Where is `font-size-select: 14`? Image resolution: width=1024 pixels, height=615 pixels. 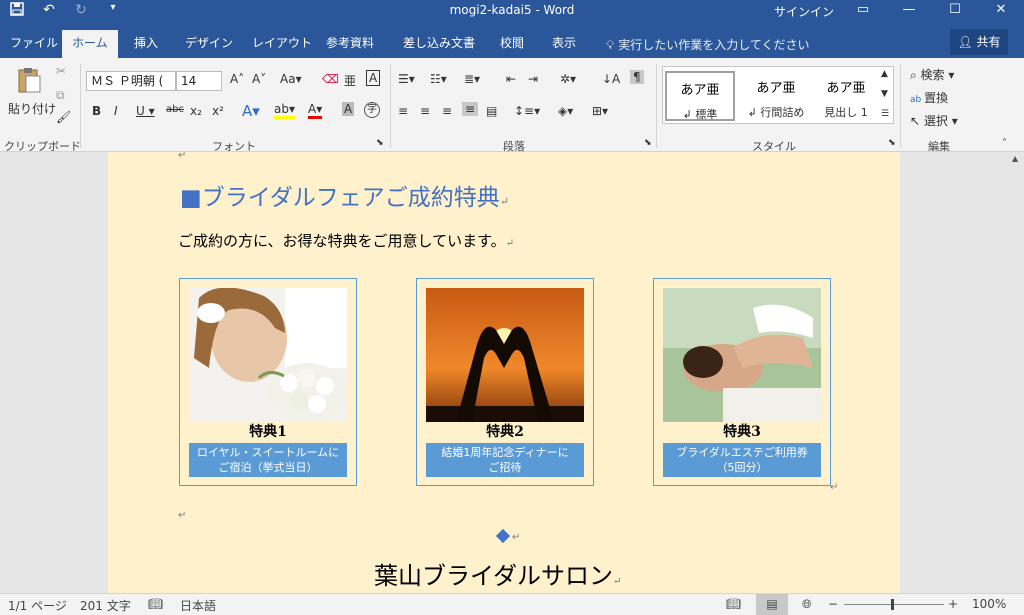 font-size-select: 14 is located at coordinates (199, 81).